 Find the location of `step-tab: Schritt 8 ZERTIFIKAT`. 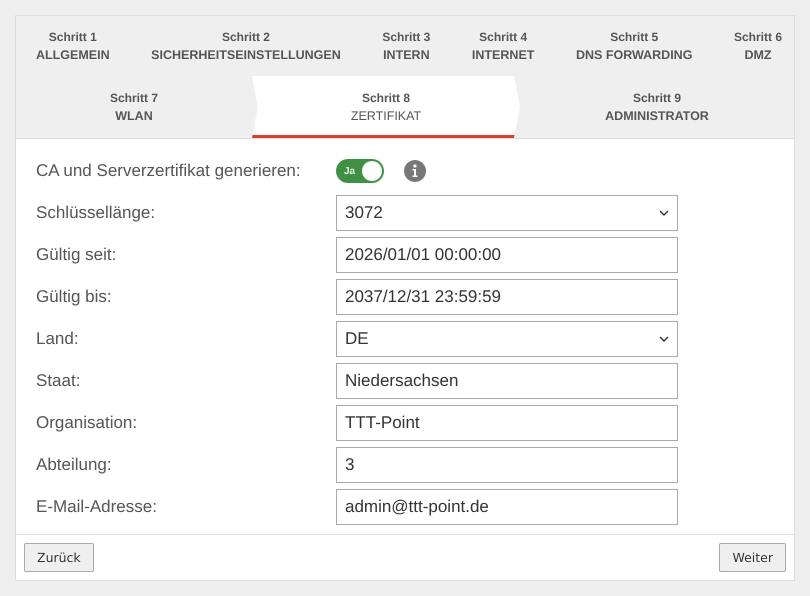

step-tab: Schritt 8 ZERTIFIKAT is located at coordinates (386, 107).